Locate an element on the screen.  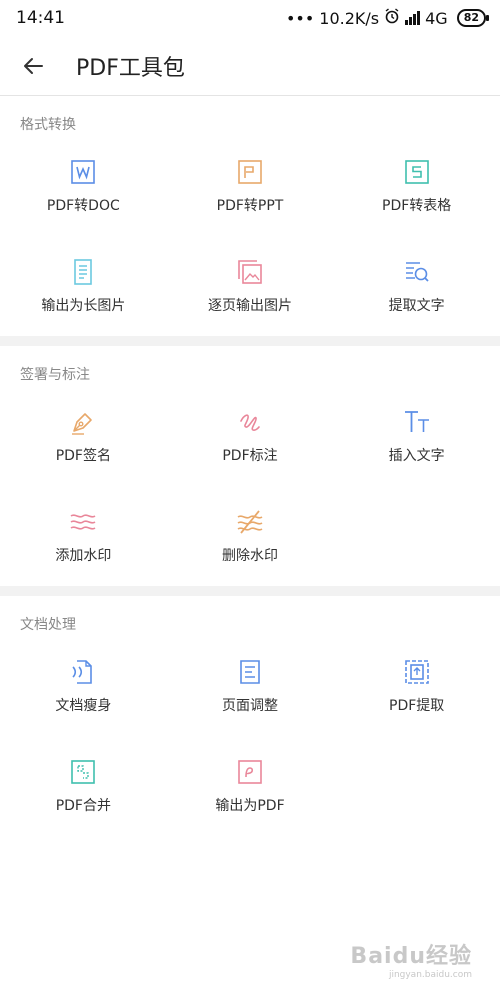
tool-label: 添加水印 is located at coordinates (83, 555).